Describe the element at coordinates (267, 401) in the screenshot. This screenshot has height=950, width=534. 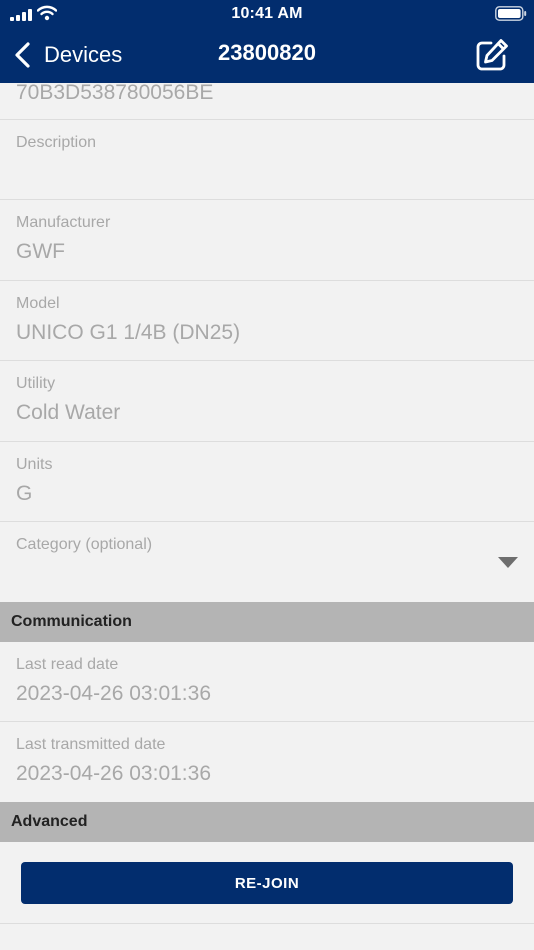
I see `utility-field: Utility Cold Water` at that location.